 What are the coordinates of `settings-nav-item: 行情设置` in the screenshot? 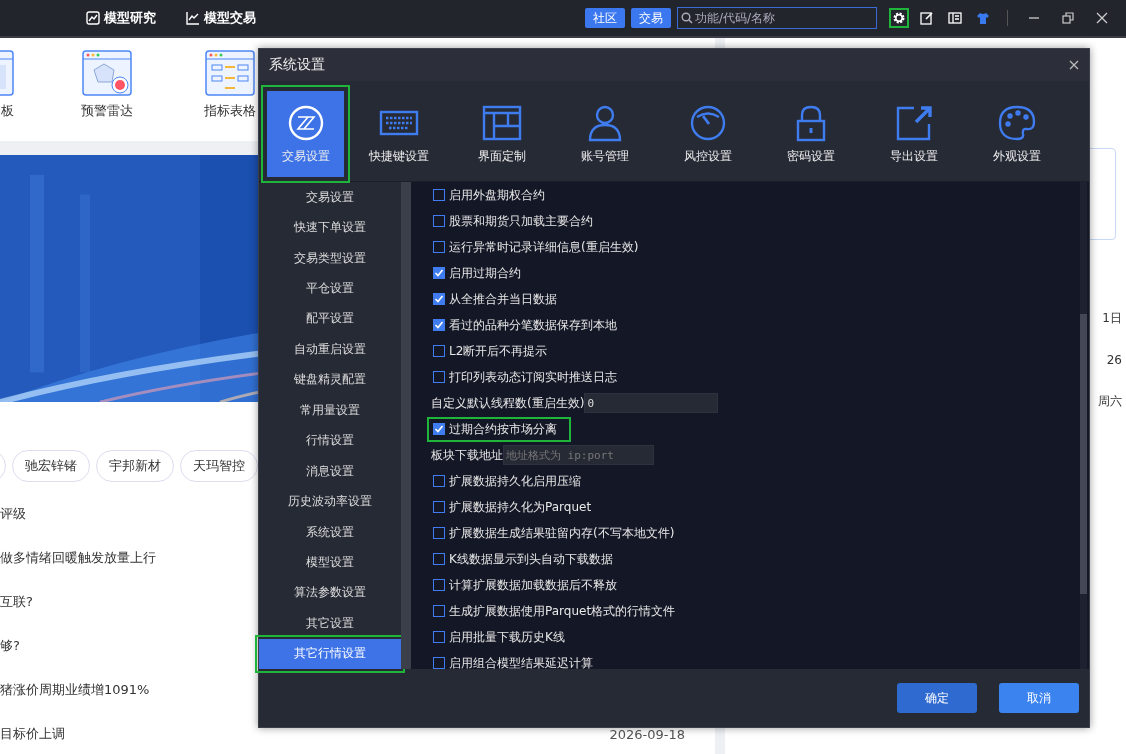 It's located at (330, 440).